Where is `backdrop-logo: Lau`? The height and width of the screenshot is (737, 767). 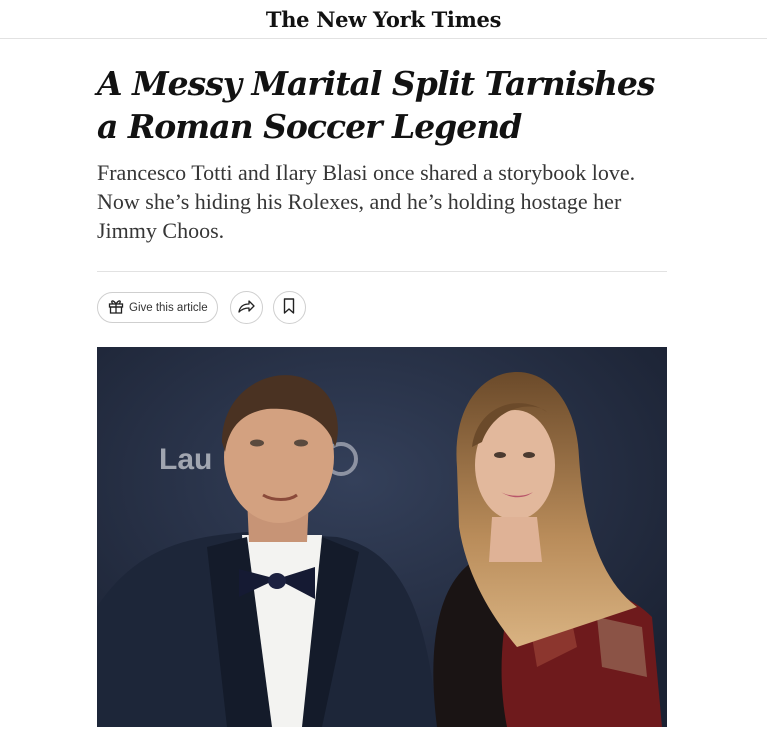 backdrop-logo: Lau is located at coordinates (185, 459).